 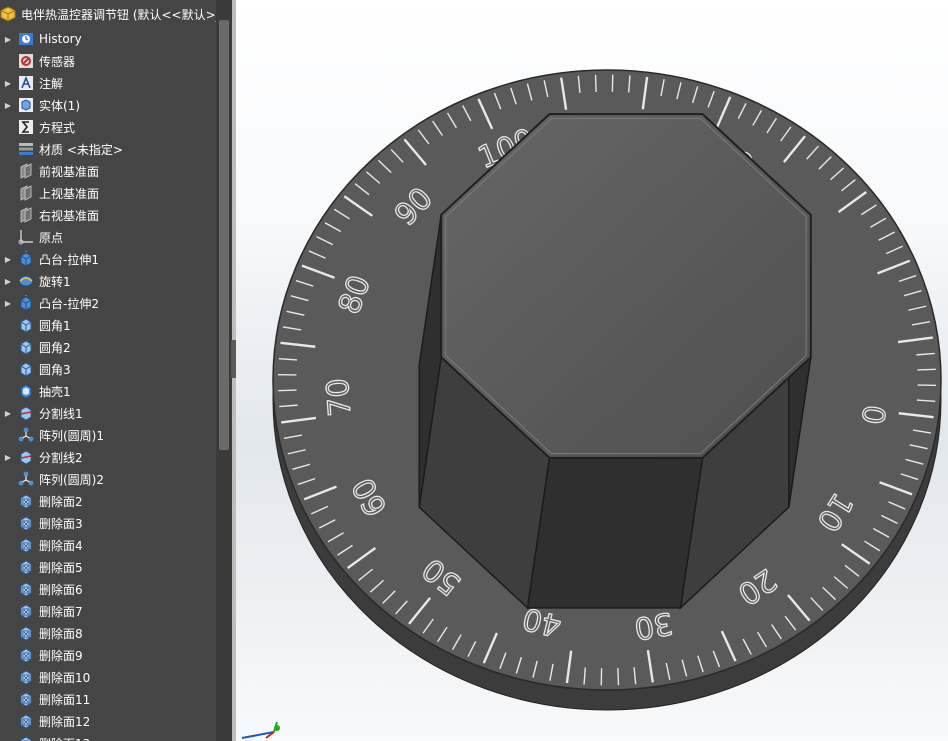 I want to click on tree-item-label: 右视基准面, so click(x=69, y=215).